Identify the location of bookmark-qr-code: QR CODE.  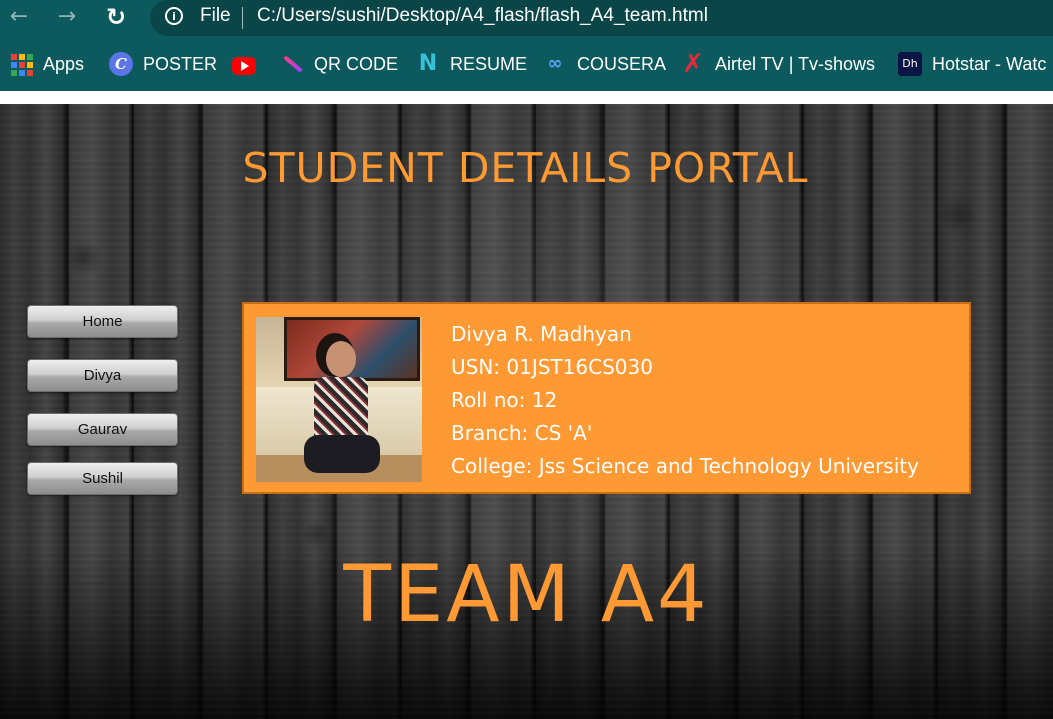
(339, 64).